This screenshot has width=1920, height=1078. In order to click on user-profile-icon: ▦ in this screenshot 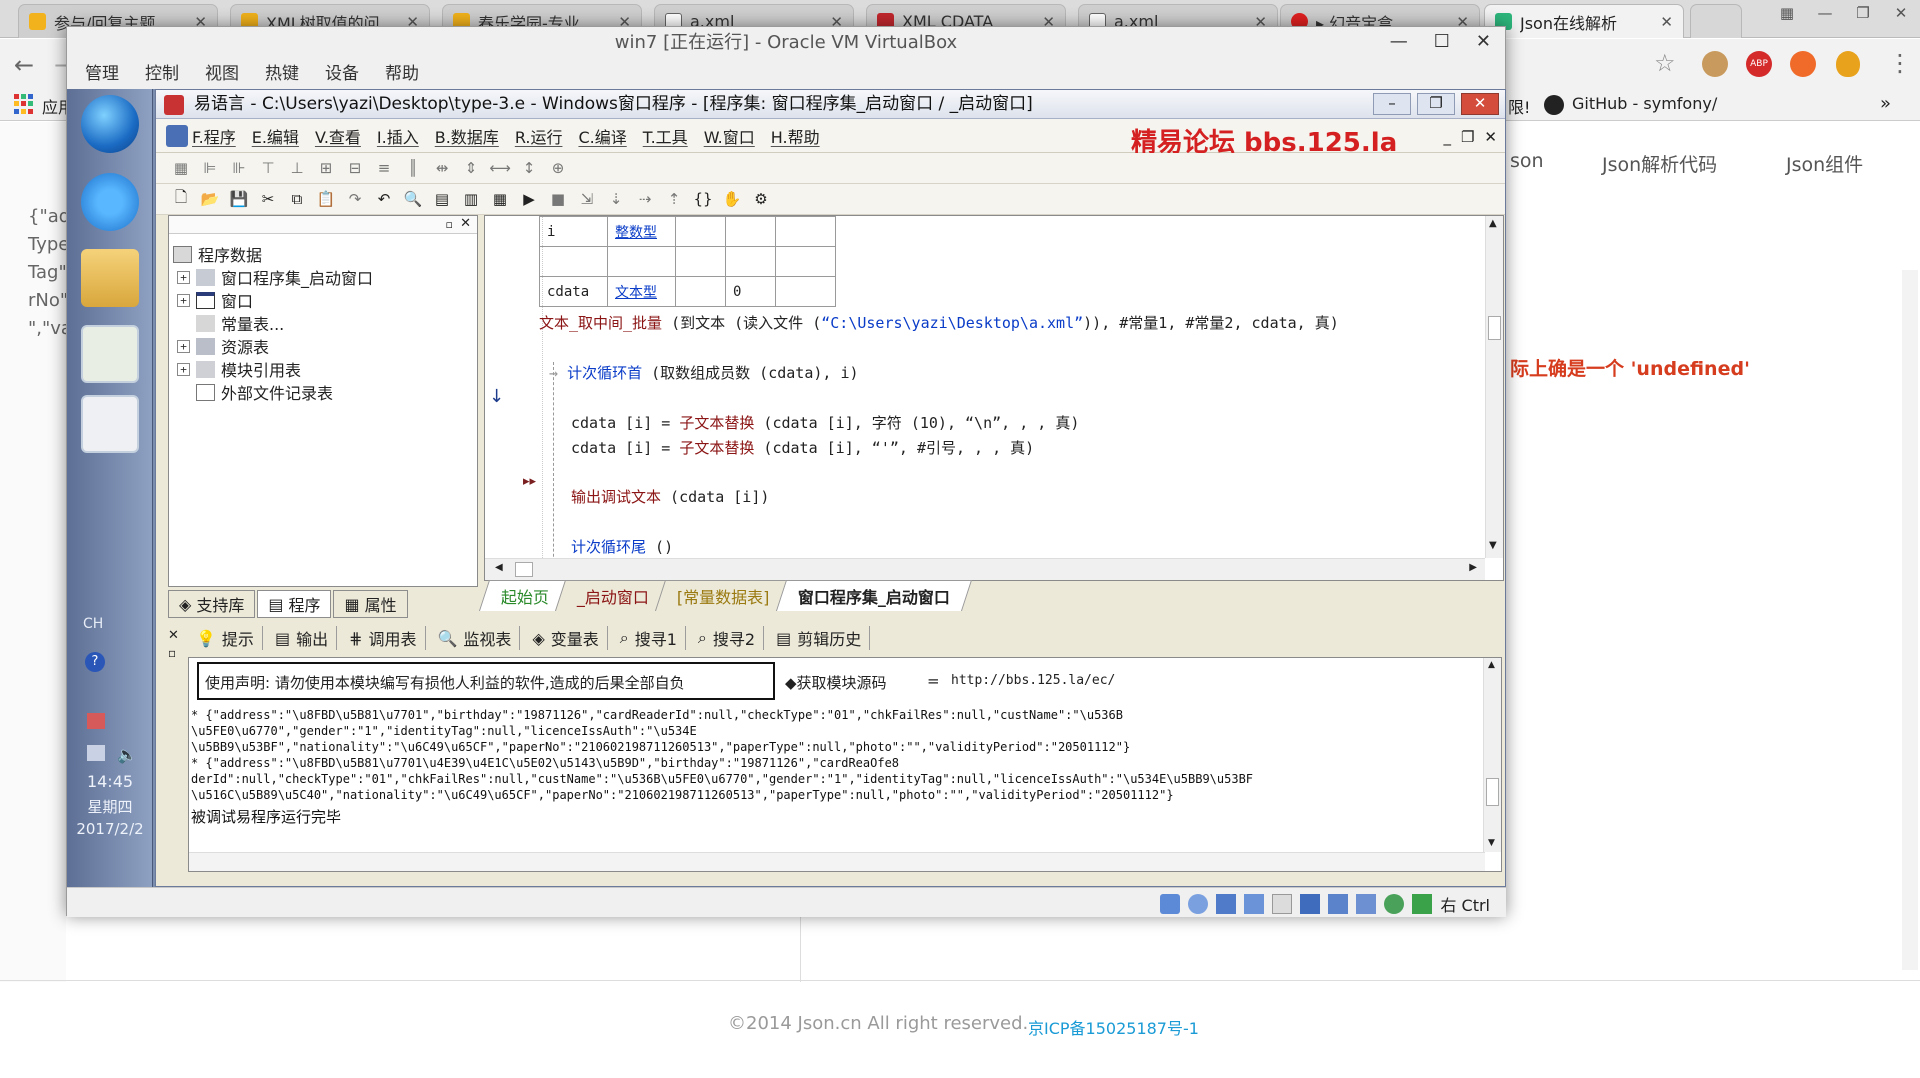, I will do `click(1787, 13)`.